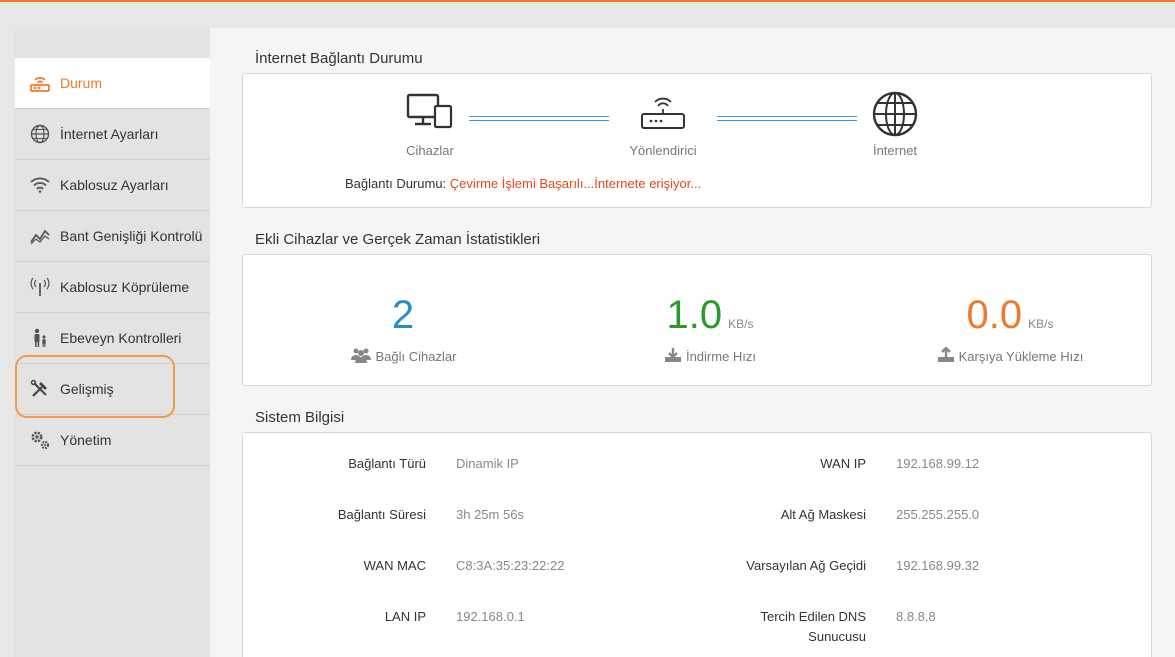 The width and height of the screenshot is (1175, 657). What do you see at coordinates (487, 463) in the screenshot?
I see `connection-type-value: Dinamik IP` at bounding box center [487, 463].